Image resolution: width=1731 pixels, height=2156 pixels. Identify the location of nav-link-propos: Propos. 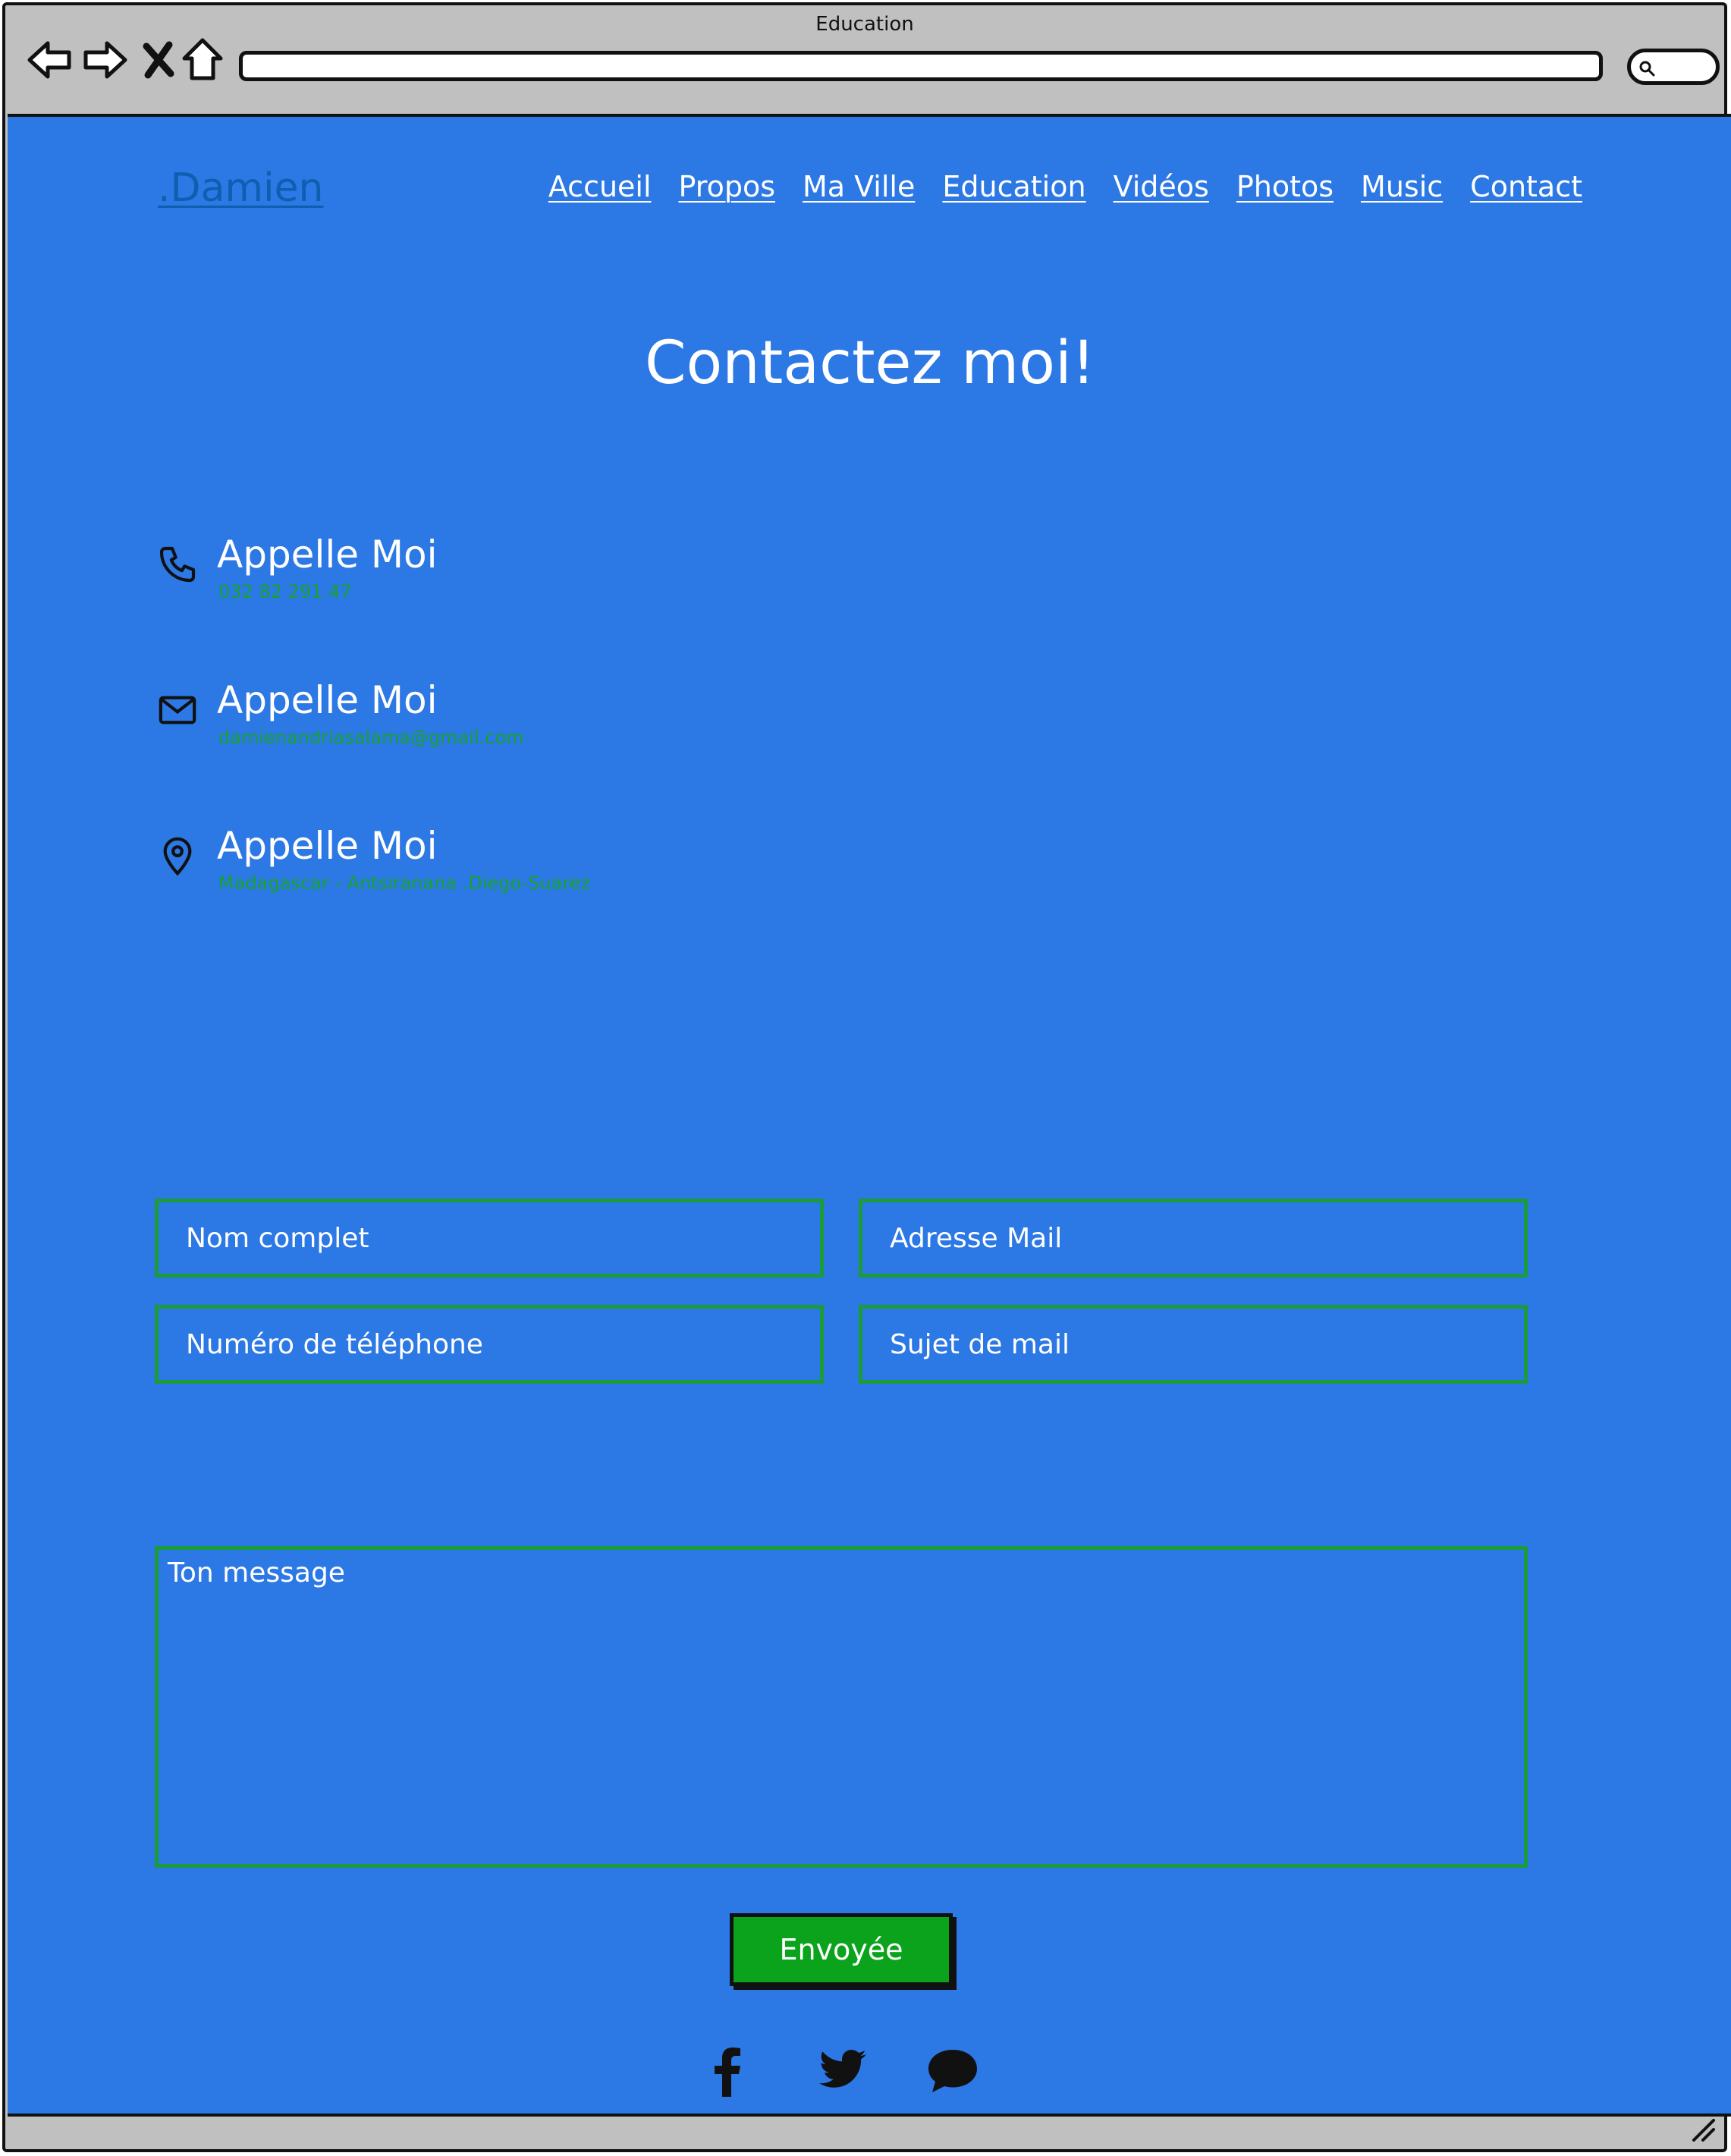
(727, 186).